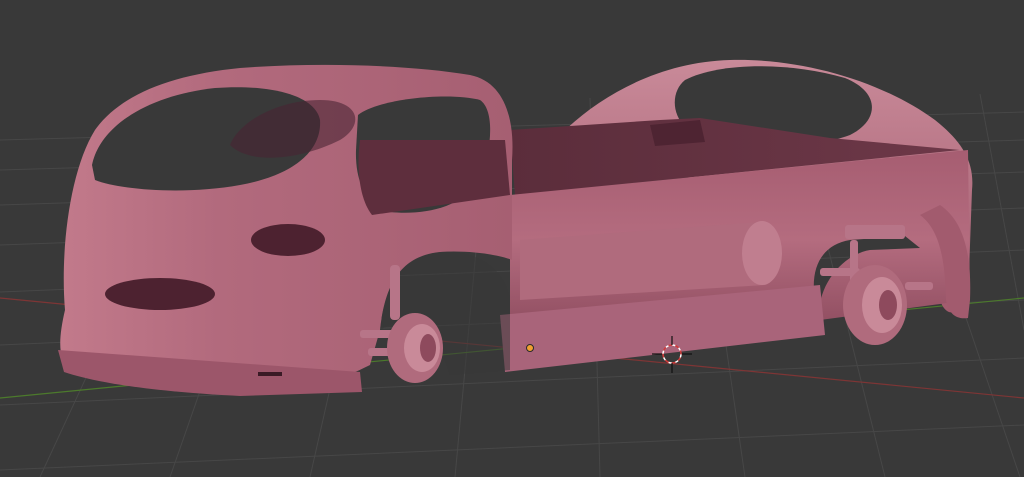 This screenshot has width=1024, height=477. What do you see at coordinates (530, 348) in the screenshot?
I see `object-origin-icon` at bounding box center [530, 348].